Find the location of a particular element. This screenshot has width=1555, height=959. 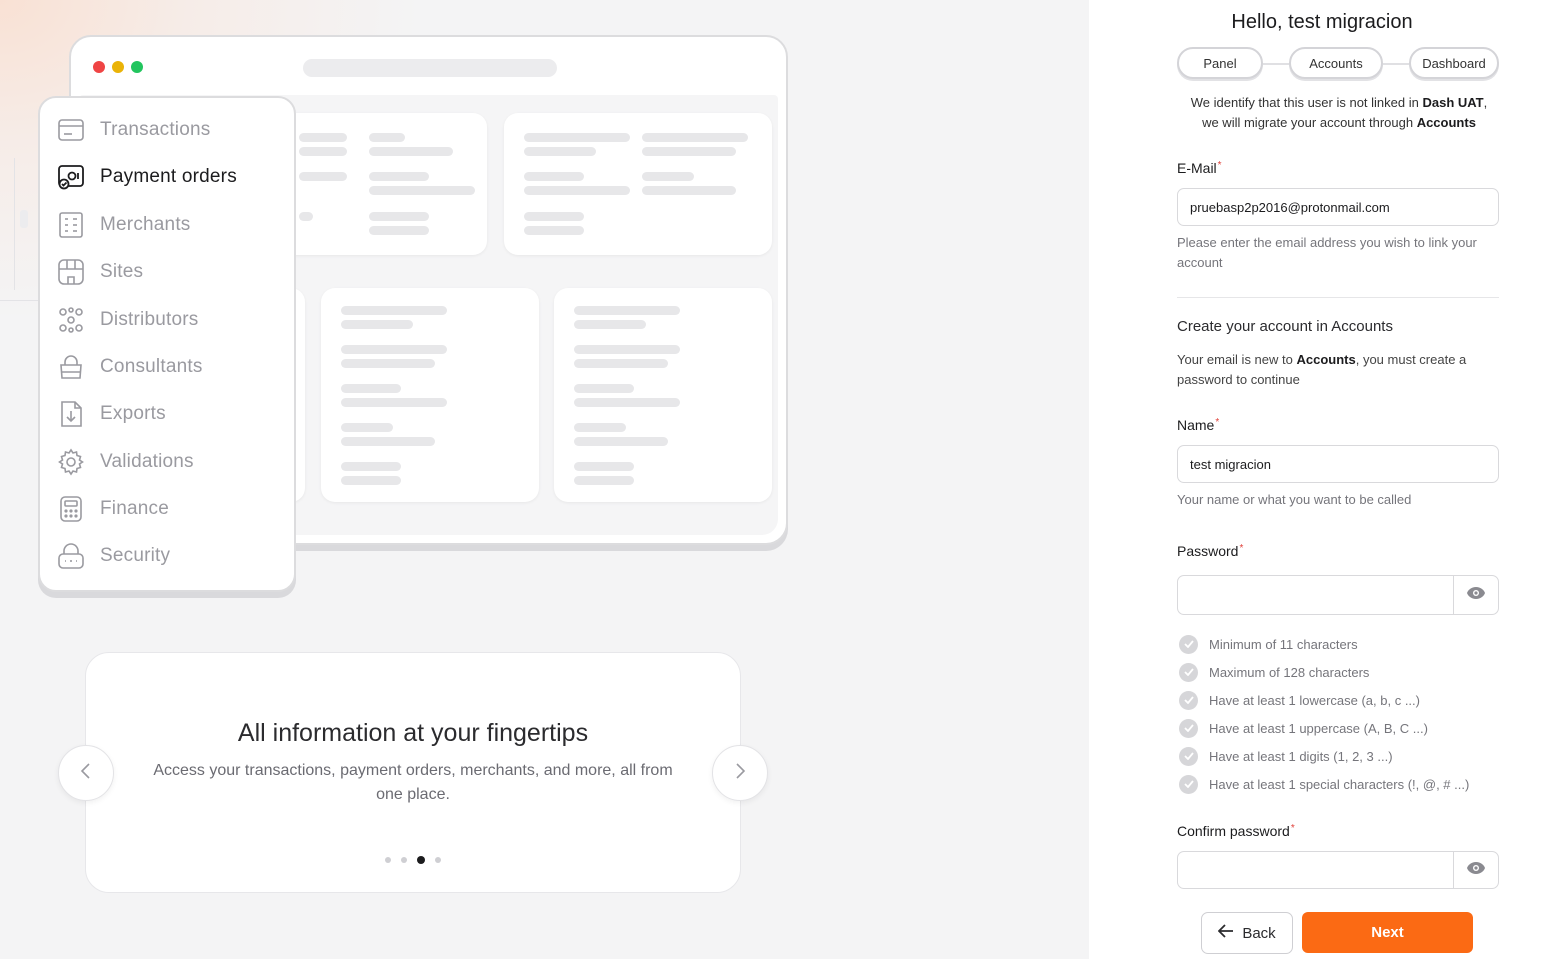

menu-item-label: Finance is located at coordinates (134, 508).